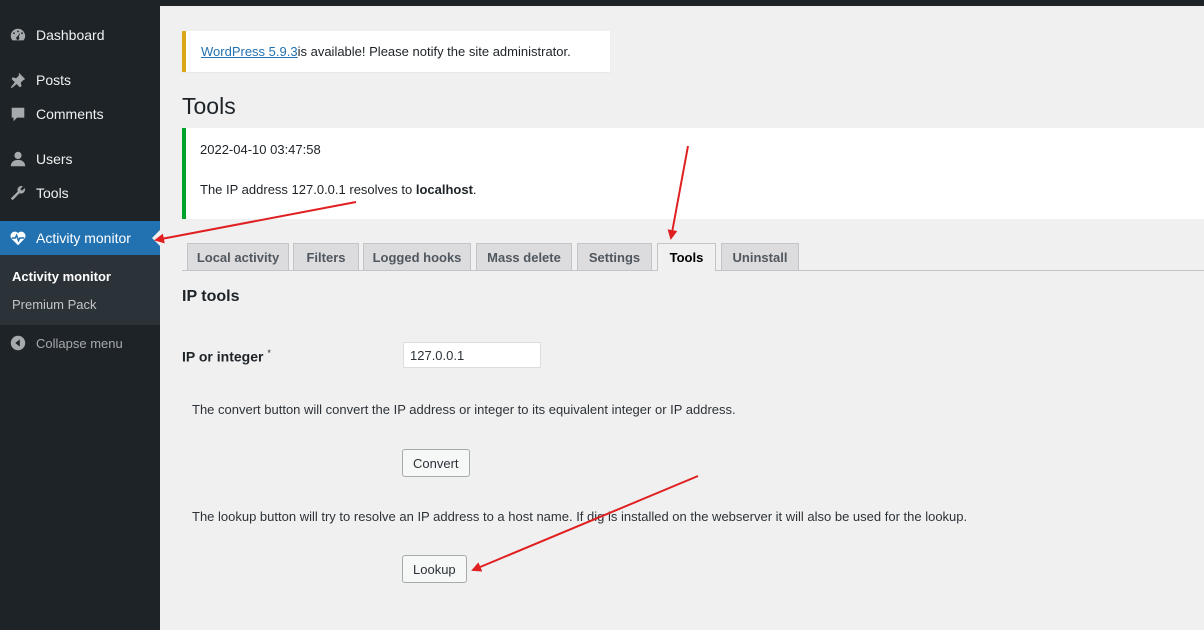 This screenshot has height=630, width=1204. I want to click on result-timestamp: 2022-04-10 03:47:58, so click(260, 149).